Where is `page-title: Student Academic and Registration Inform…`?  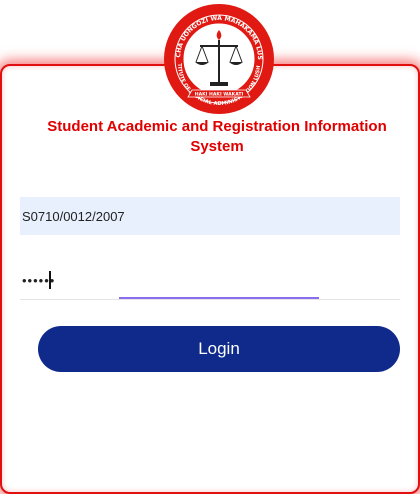
page-title: Student Academic and Registration Inform… is located at coordinates (217, 136).